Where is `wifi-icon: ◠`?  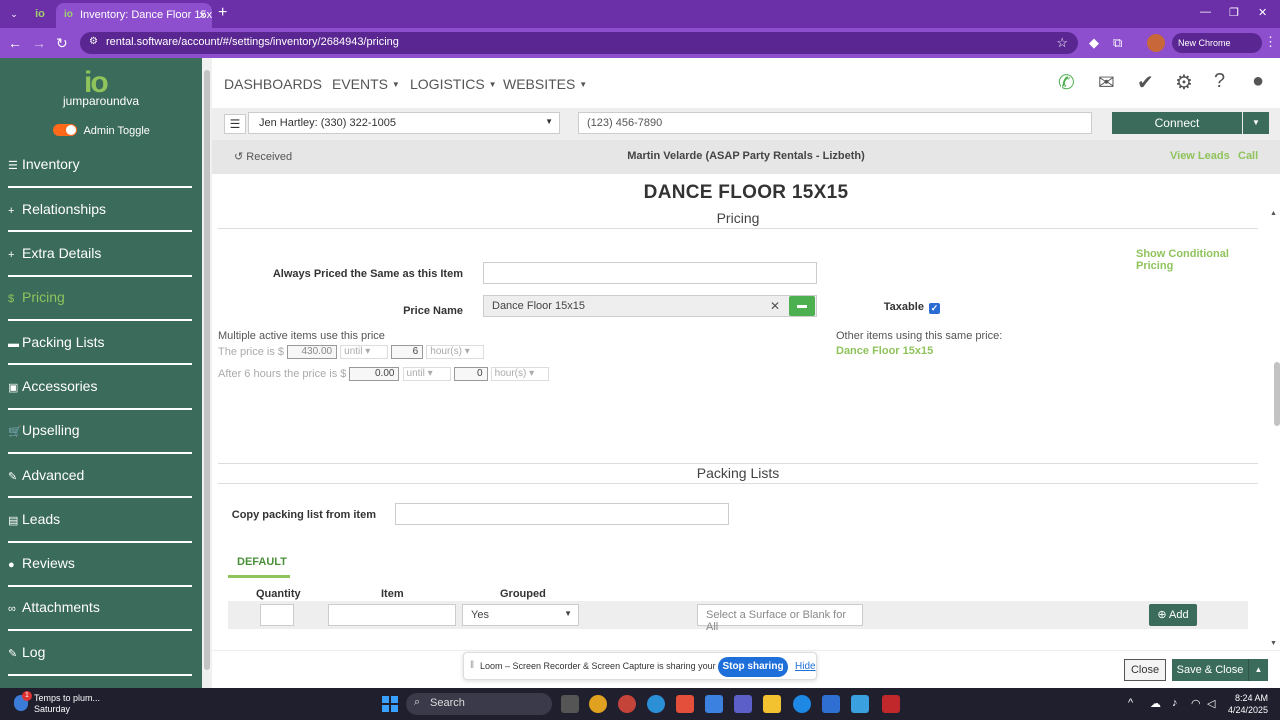
wifi-icon: ◠ is located at coordinates (1196, 703).